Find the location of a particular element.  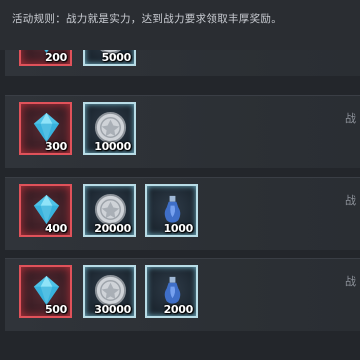

reward-item-potion: 1000 is located at coordinates (171, 210).